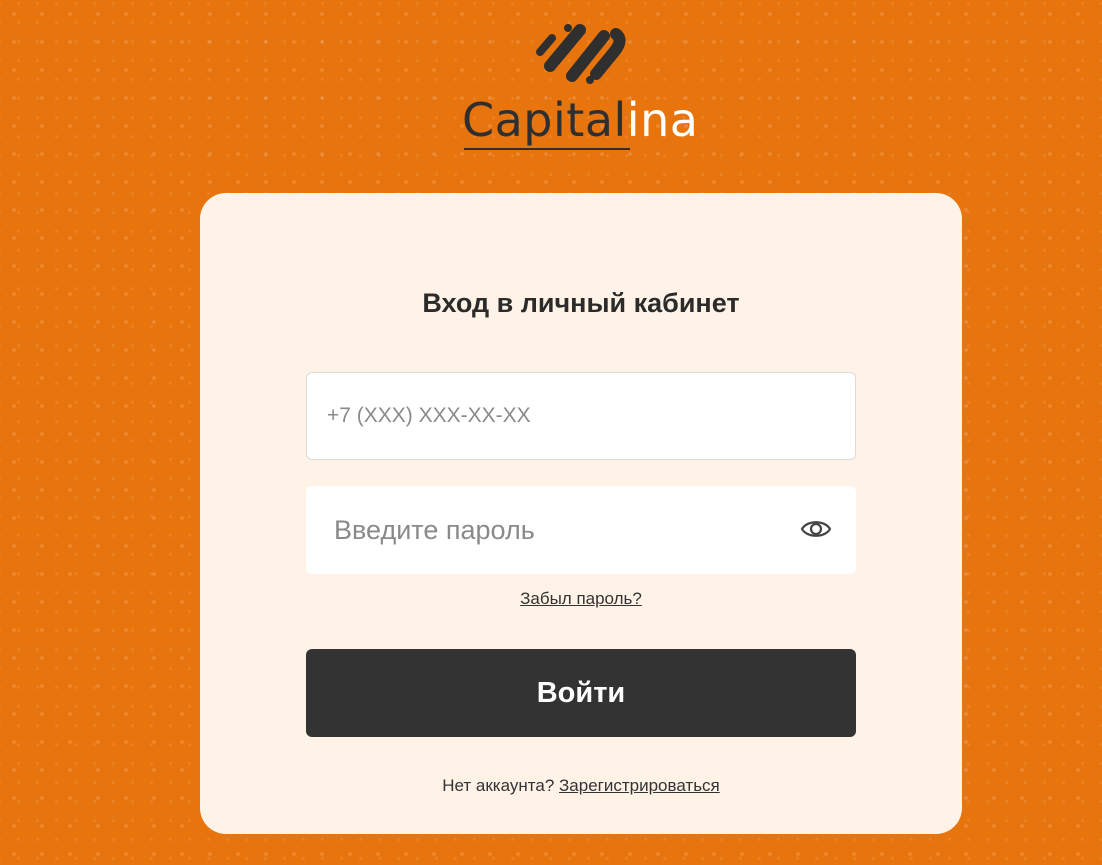 Image resolution: width=1102 pixels, height=865 pixels. What do you see at coordinates (816, 529) in the screenshot?
I see `eye-icon` at bounding box center [816, 529].